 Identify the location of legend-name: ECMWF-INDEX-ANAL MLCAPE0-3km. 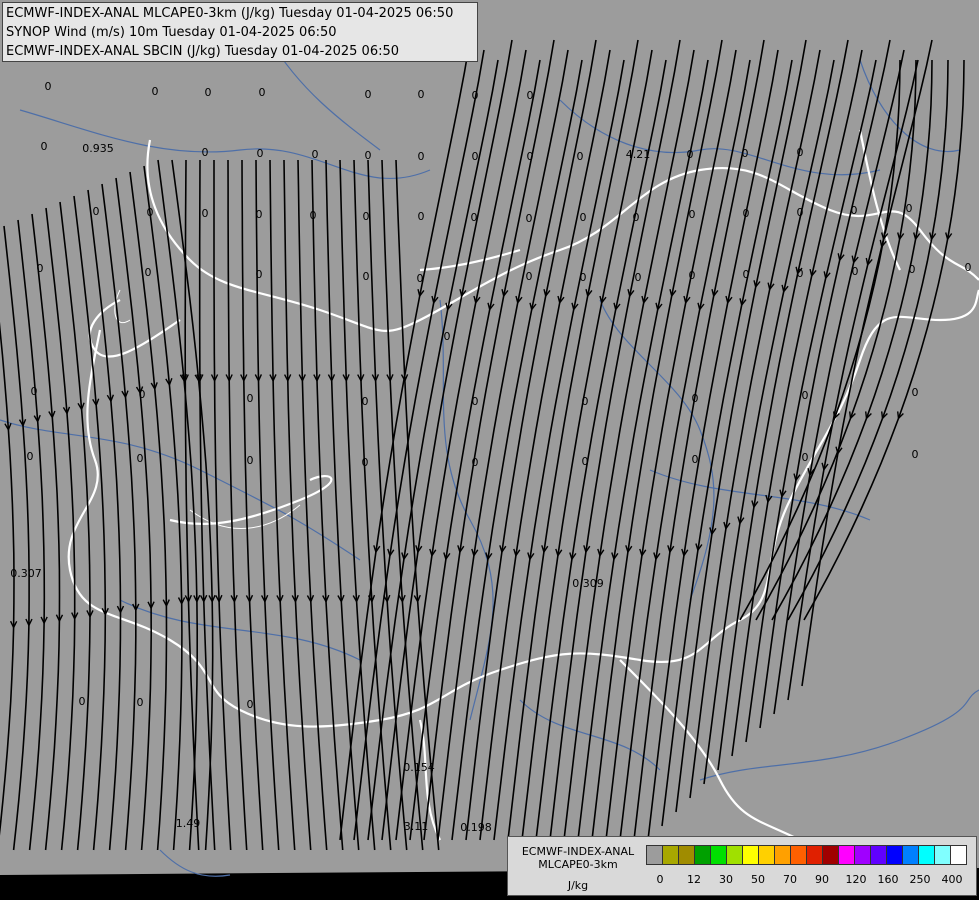
(578, 858).